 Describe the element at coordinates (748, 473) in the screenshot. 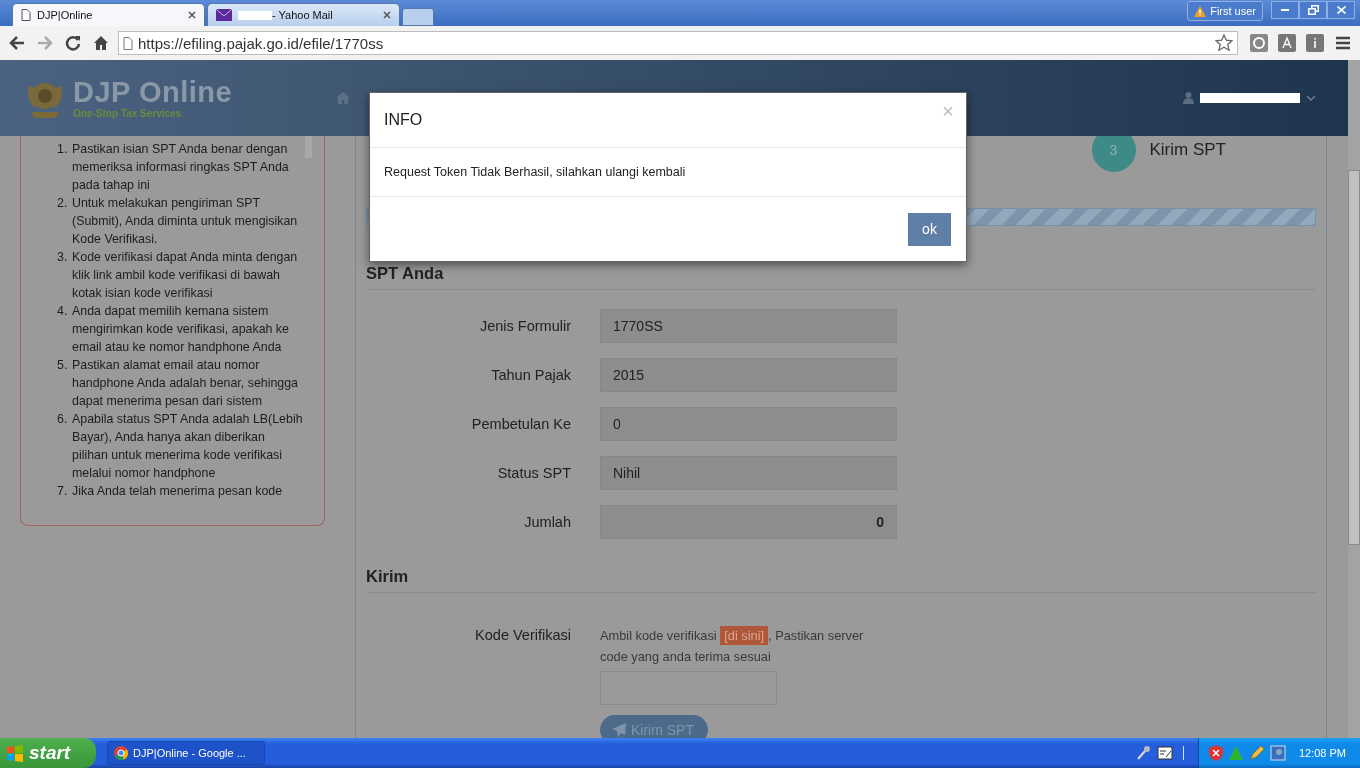

I see `input-field: Nihil` at that location.